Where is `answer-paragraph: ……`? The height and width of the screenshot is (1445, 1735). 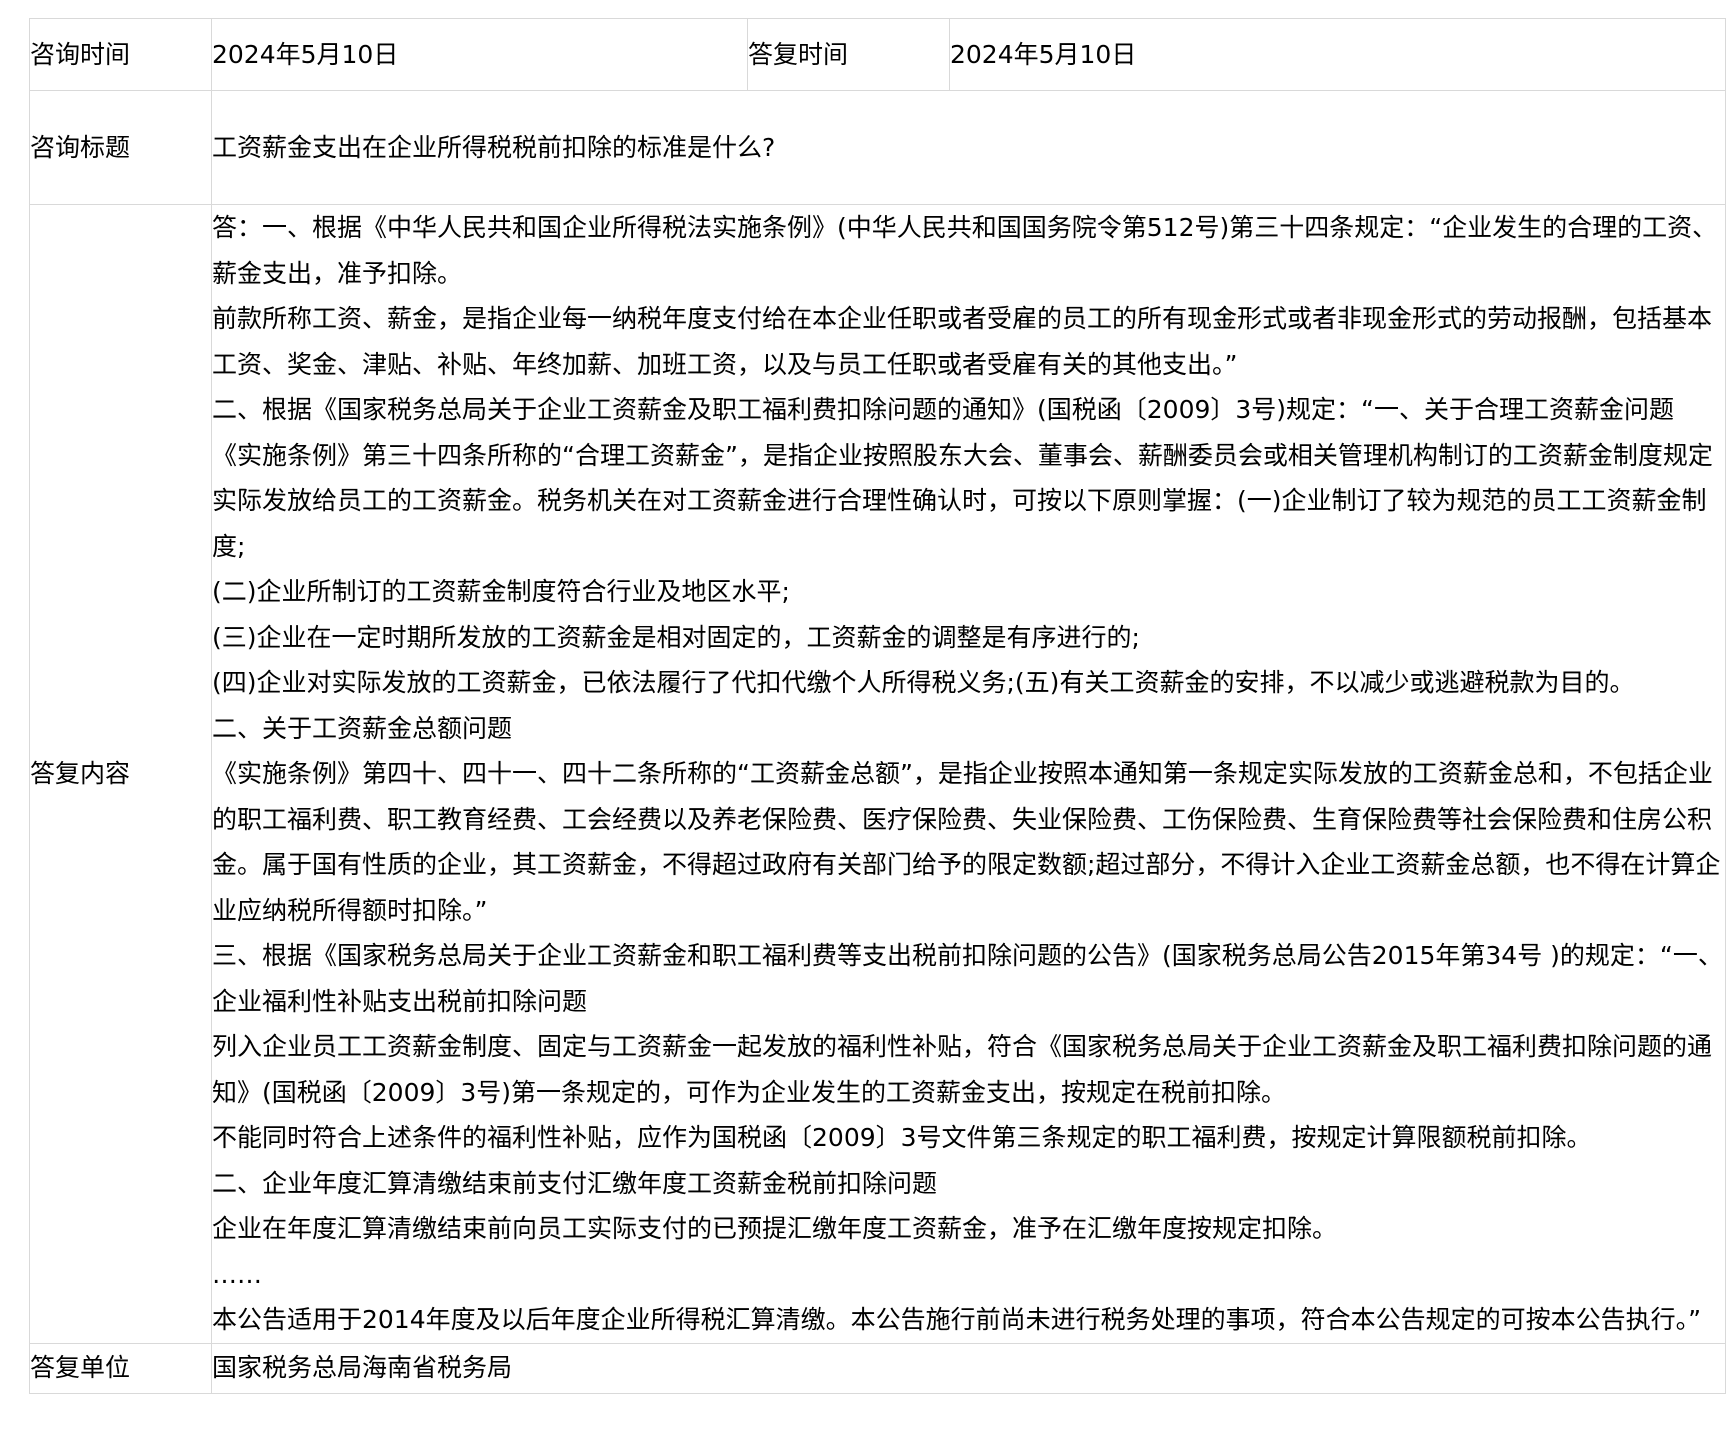 answer-paragraph: …… is located at coordinates (237, 1274).